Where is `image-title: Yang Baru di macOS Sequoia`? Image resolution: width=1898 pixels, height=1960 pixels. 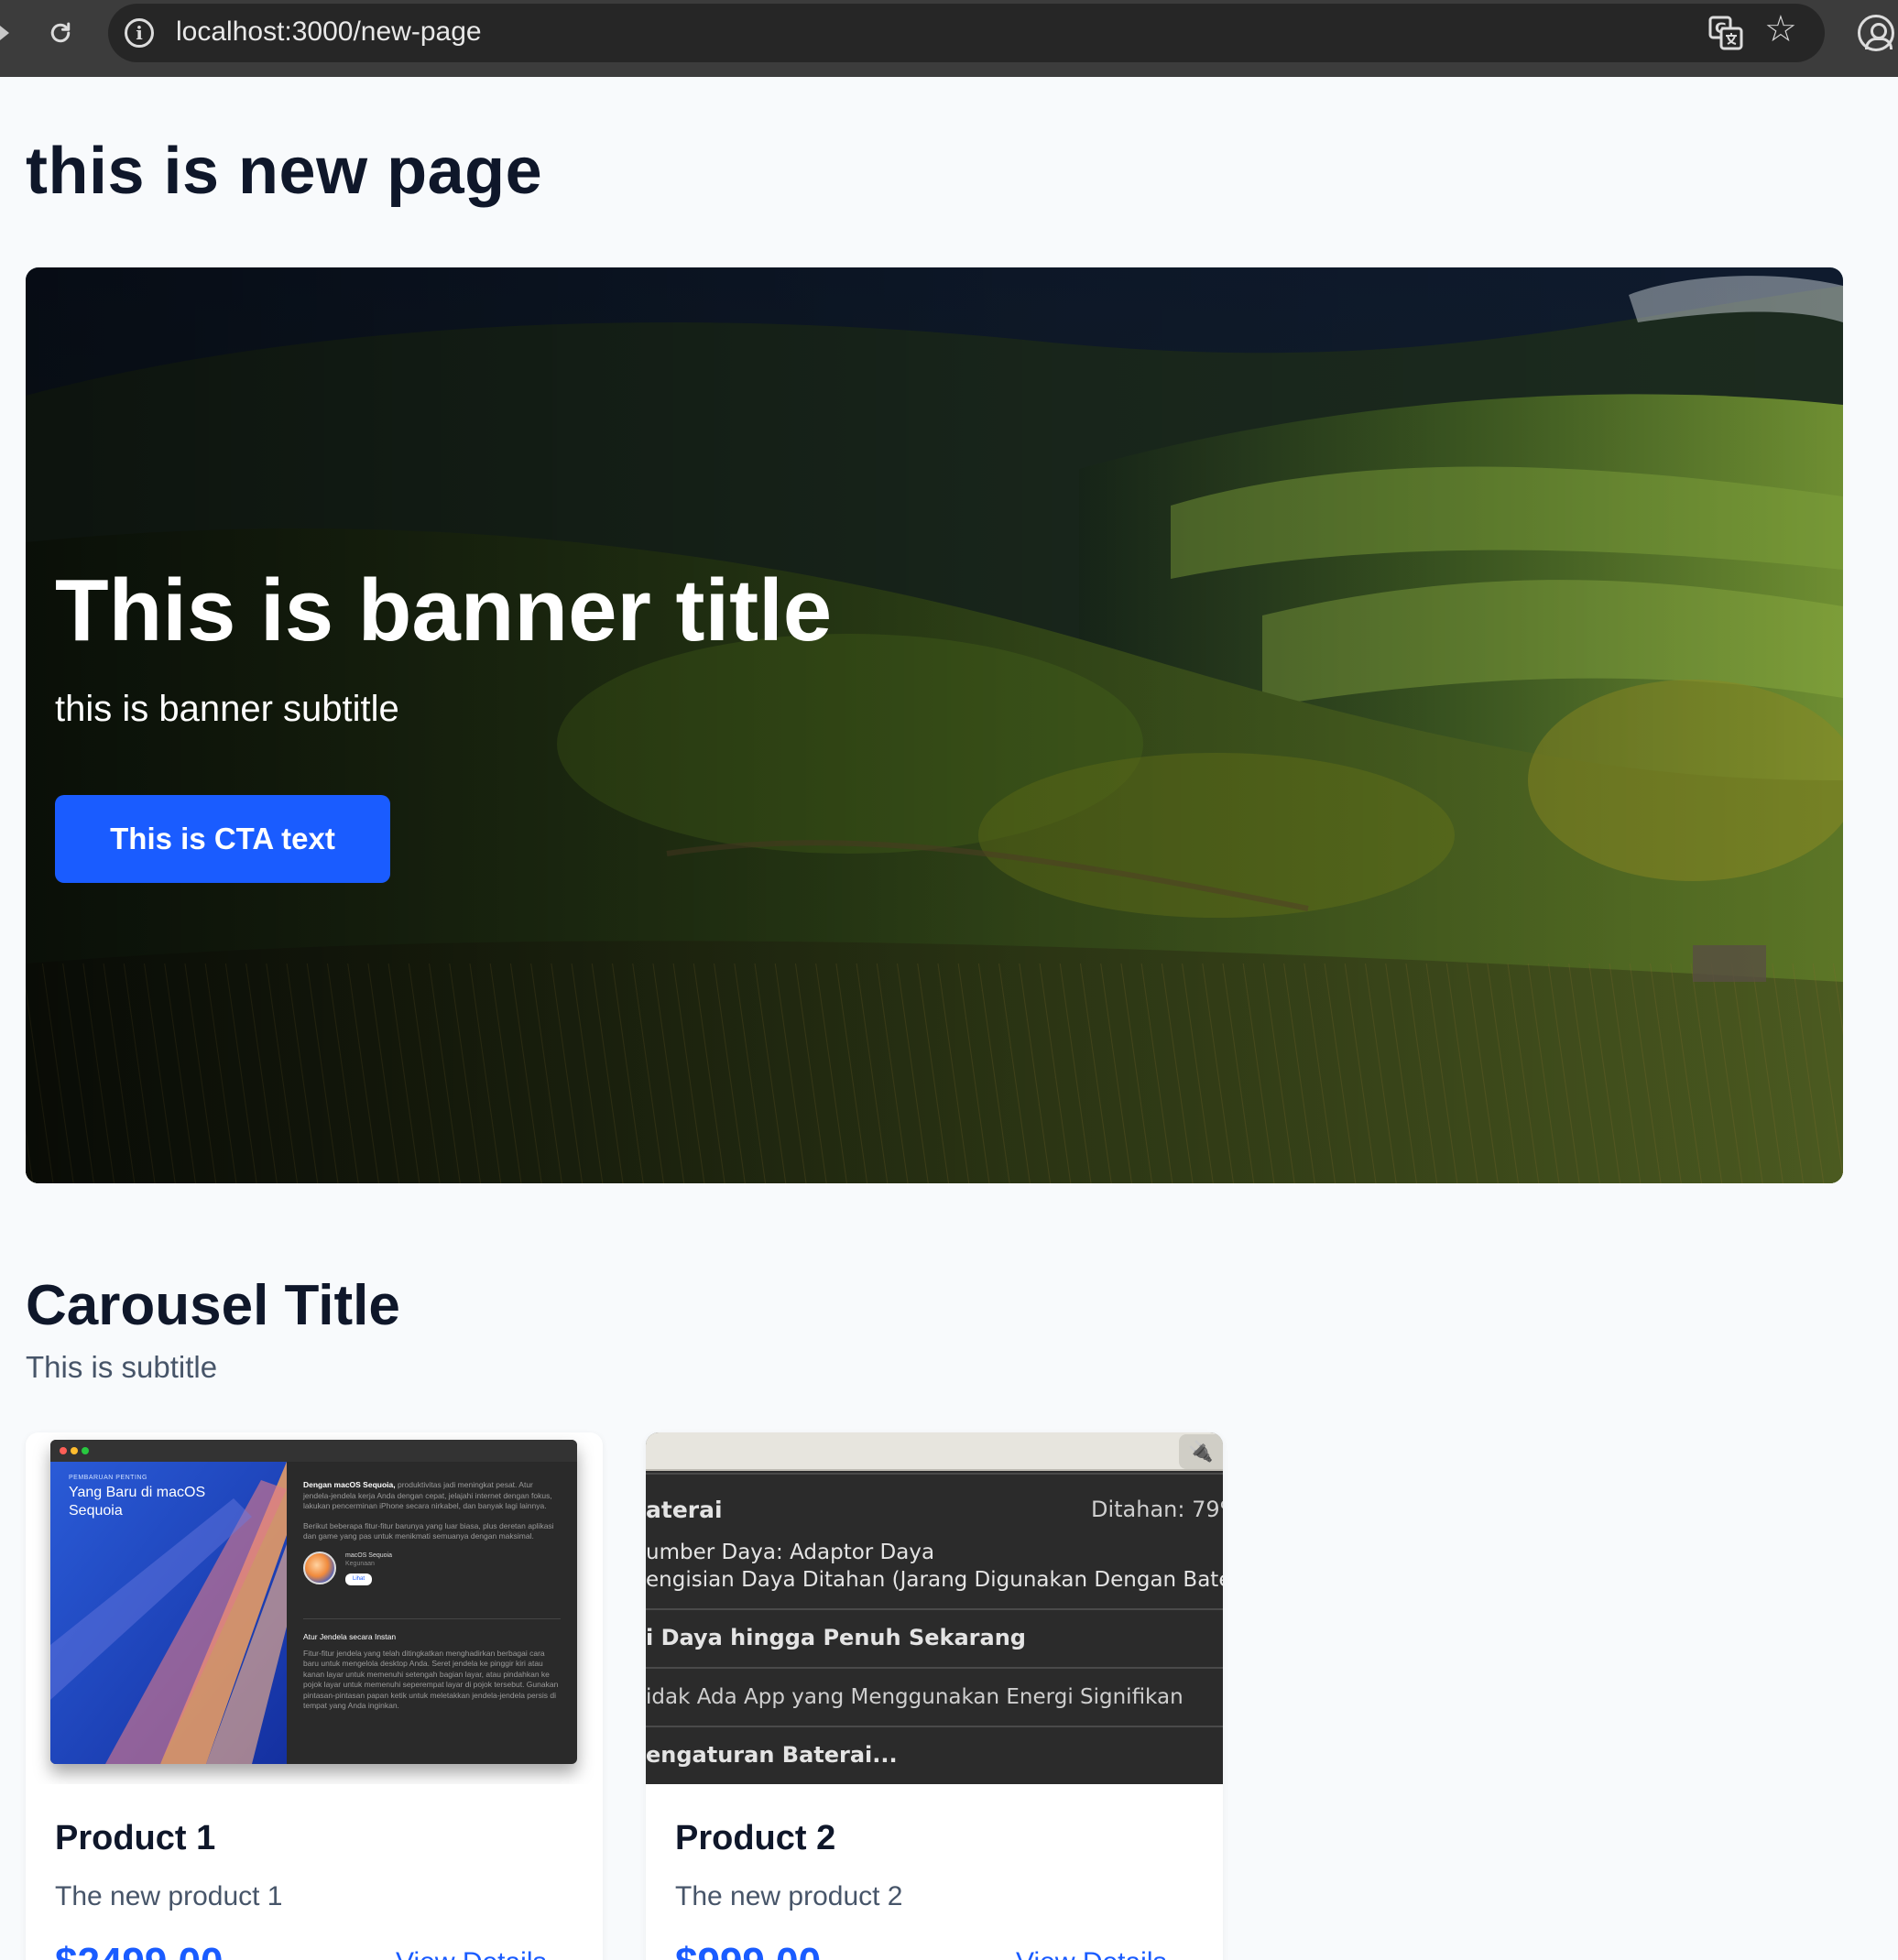
image-title: Yang Baru di macOS Sequoia is located at coordinates (137, 1502).